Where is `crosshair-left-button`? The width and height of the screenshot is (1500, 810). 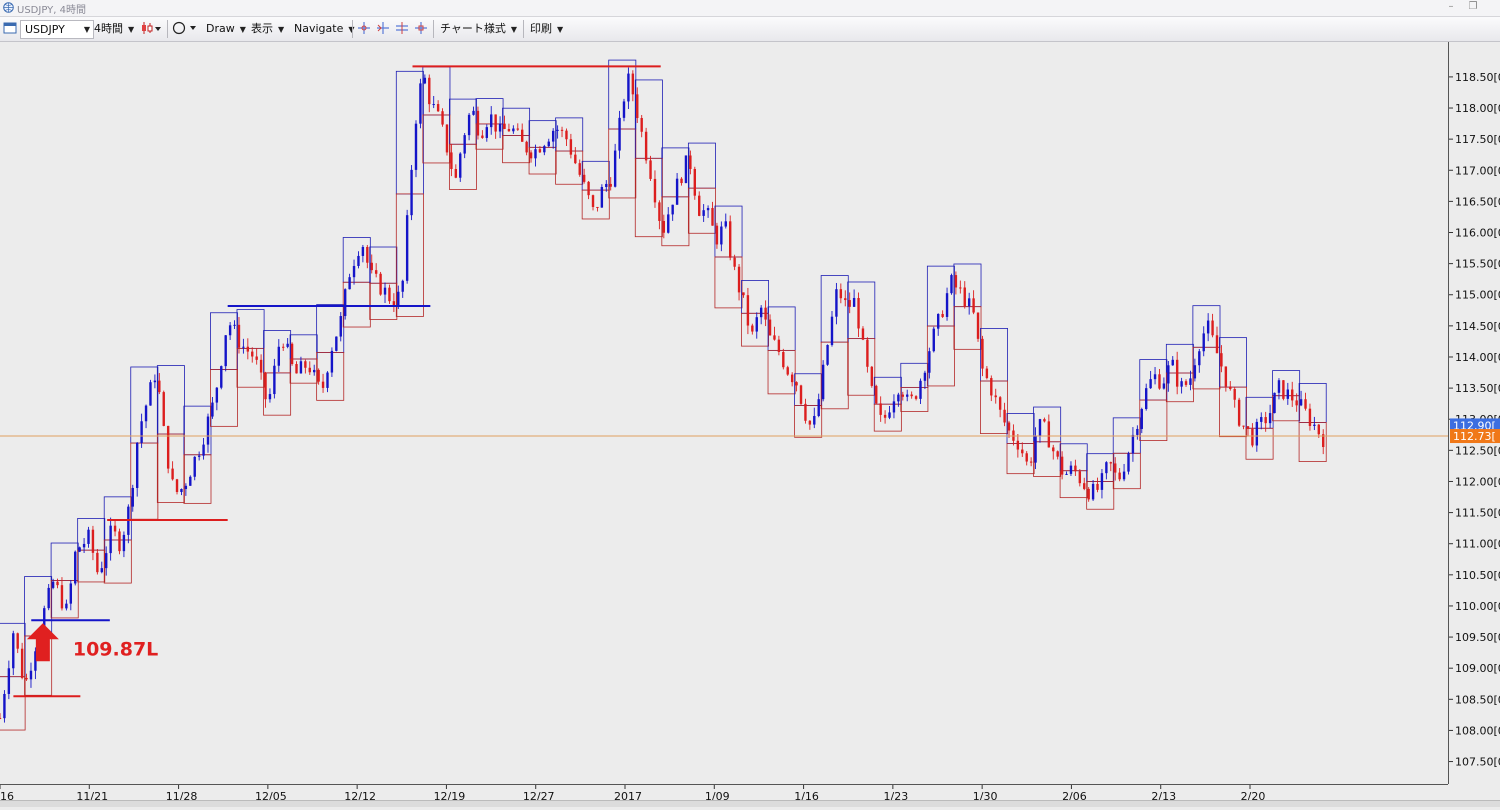
crosshair-left-button is located at coordinates (383, 29).